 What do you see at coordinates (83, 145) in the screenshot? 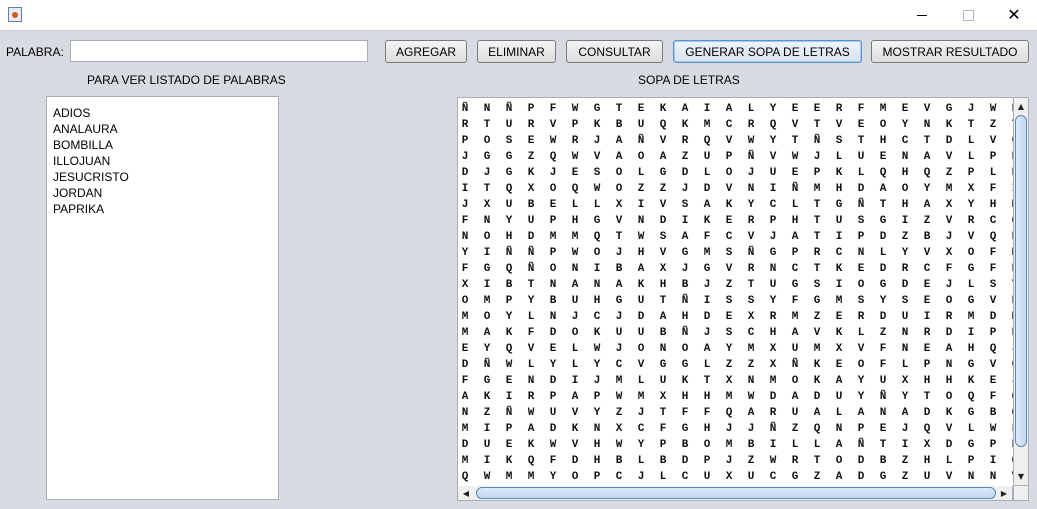
I see `list-item: BOMBILLA` at bounding box center [83, 145].